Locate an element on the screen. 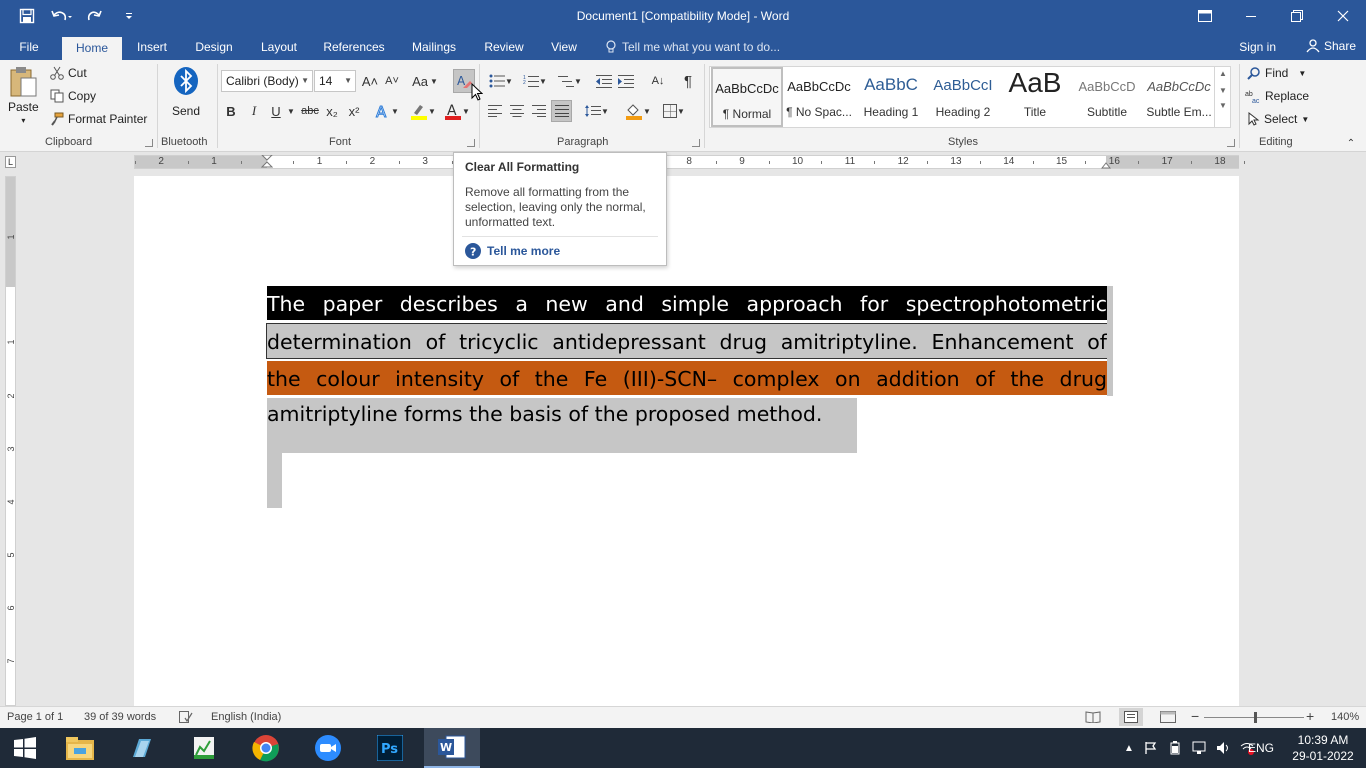  multilevel-list-button: ▼ is located at coordinates (570, 81).